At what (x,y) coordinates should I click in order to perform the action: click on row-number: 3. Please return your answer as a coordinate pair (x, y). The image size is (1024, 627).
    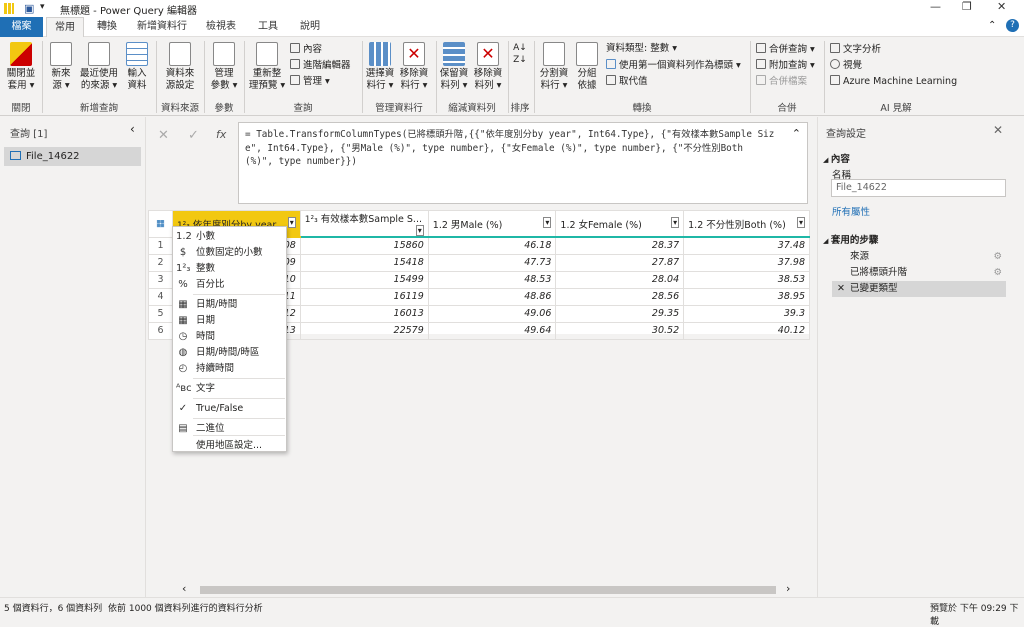
    Looking at the image, I should click on (160, 279).